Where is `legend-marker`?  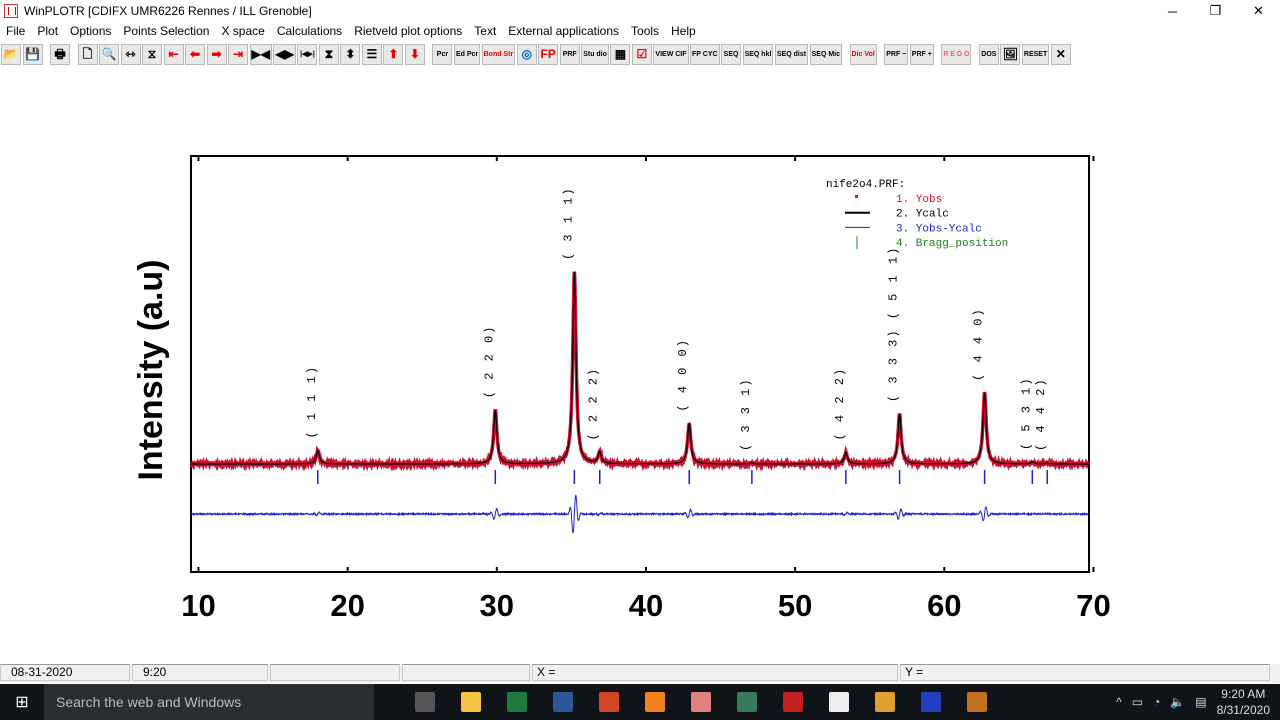
legend-marker is located at coordinates (856, 196).